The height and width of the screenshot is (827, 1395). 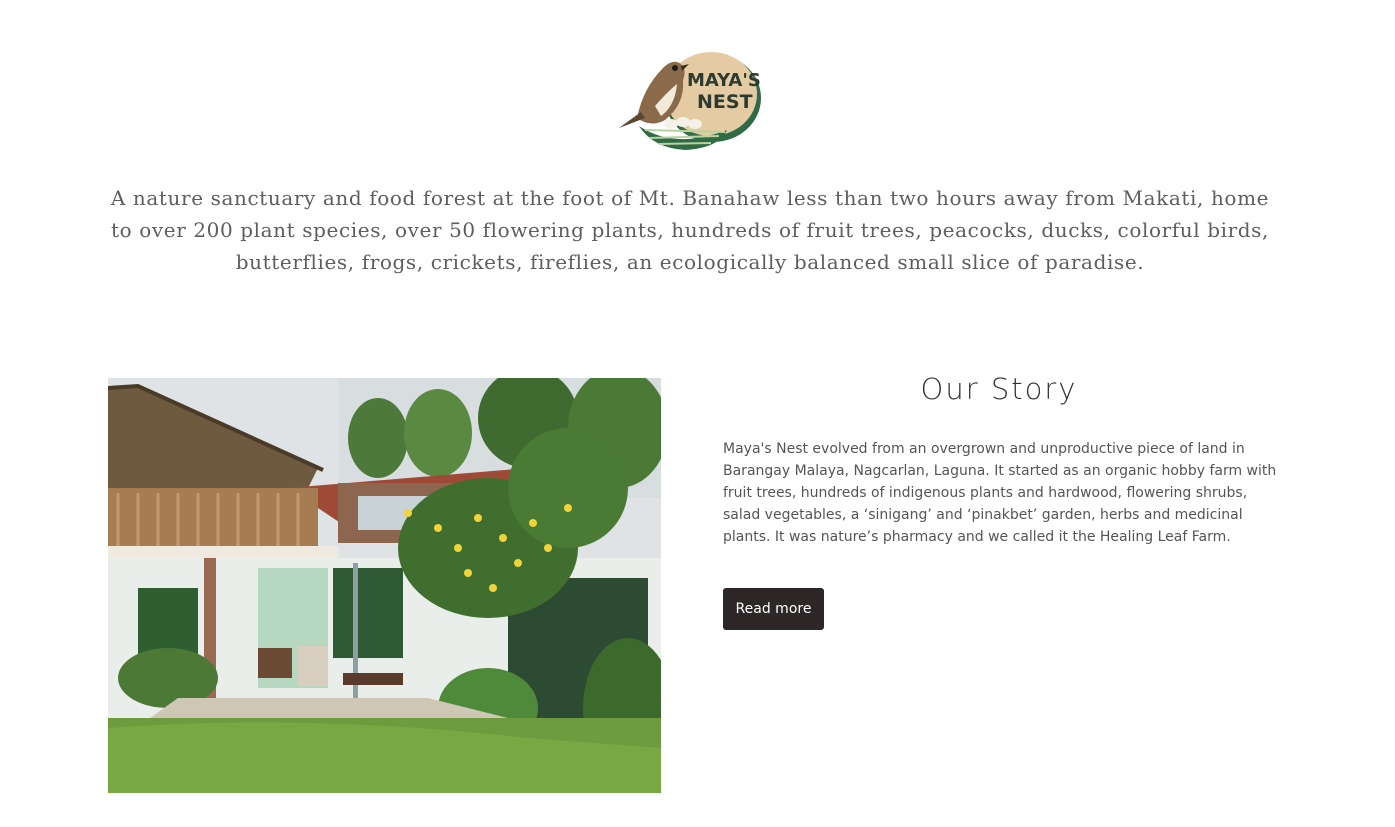 What do you see at coordinates (999, 389) in the screenshot?
I see `story-heading: Our Story` at bounding box center [999, 389].